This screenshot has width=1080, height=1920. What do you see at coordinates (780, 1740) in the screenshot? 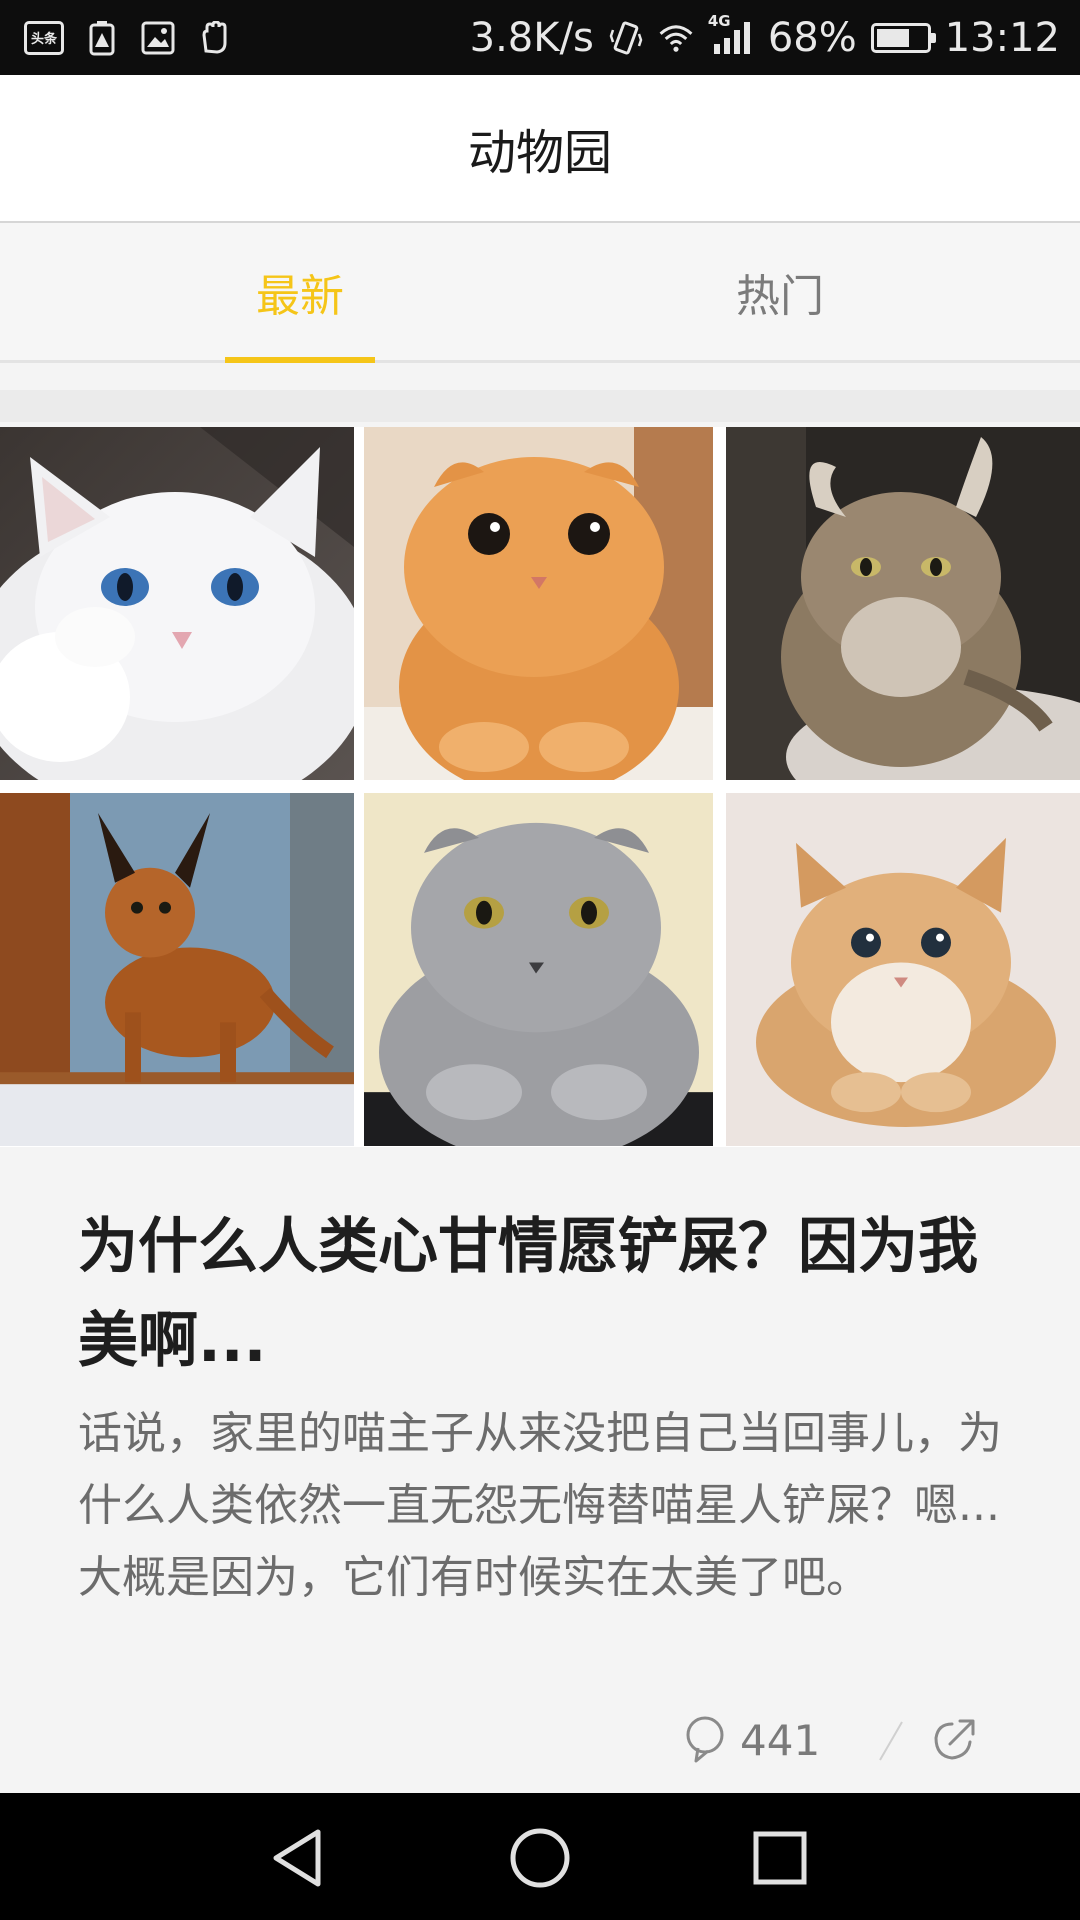
I see `comment-count: 441` at bounding box center [780, 1740].